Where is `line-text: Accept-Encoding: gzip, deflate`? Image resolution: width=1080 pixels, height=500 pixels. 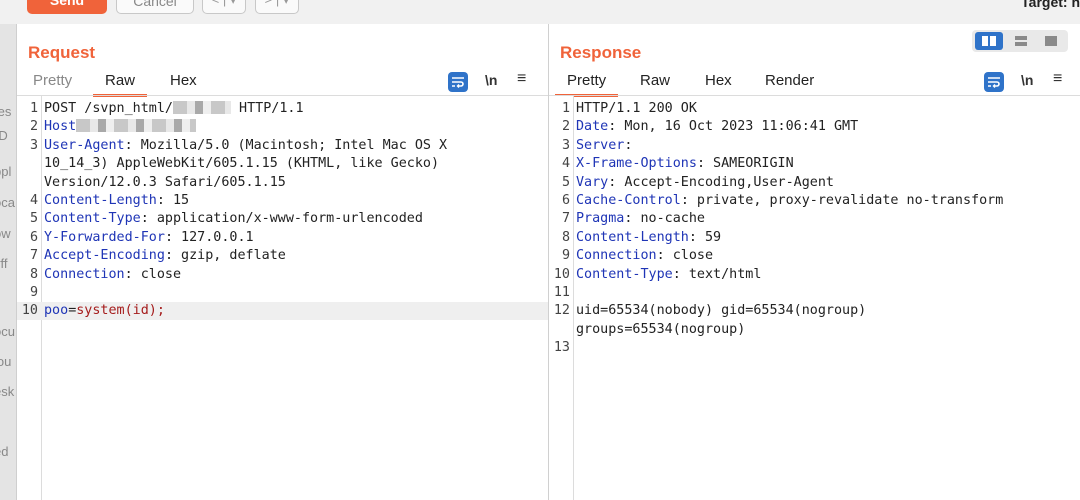
line-text: Accept-Encoding: gzip, deflate is located at coordinates (165, 256).